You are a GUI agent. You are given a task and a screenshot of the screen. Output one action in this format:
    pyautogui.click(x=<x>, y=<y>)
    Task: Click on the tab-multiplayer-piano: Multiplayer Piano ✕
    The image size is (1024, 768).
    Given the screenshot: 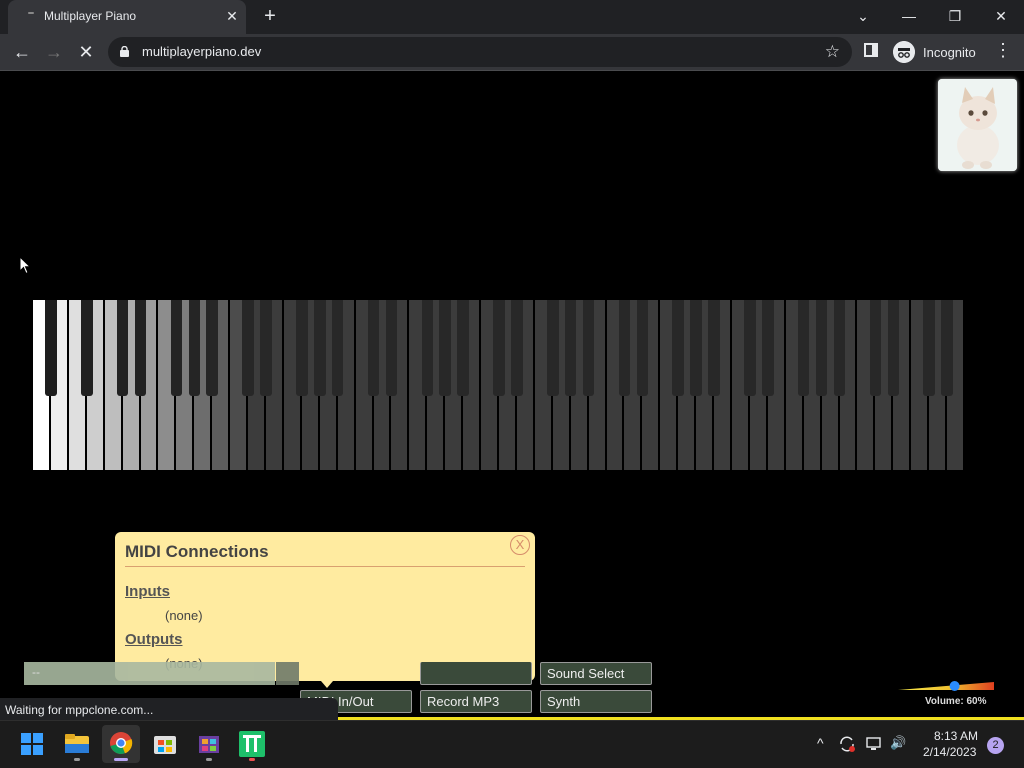 What is the action you would take?
    pyautogui.click(x=127, y=17)
    